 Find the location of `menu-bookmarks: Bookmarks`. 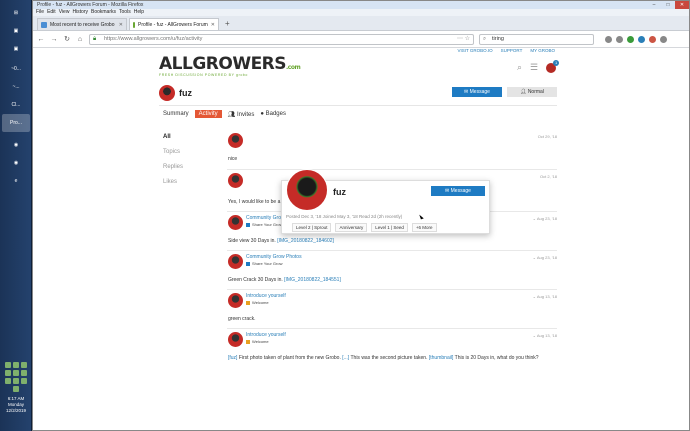

menu-bookmarks: Bookmarks is located at coordinates (103, 12).